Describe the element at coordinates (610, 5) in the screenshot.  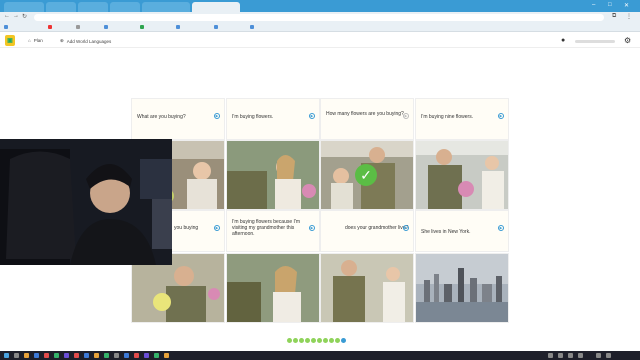
I see `maximize-icon: □` at that location.